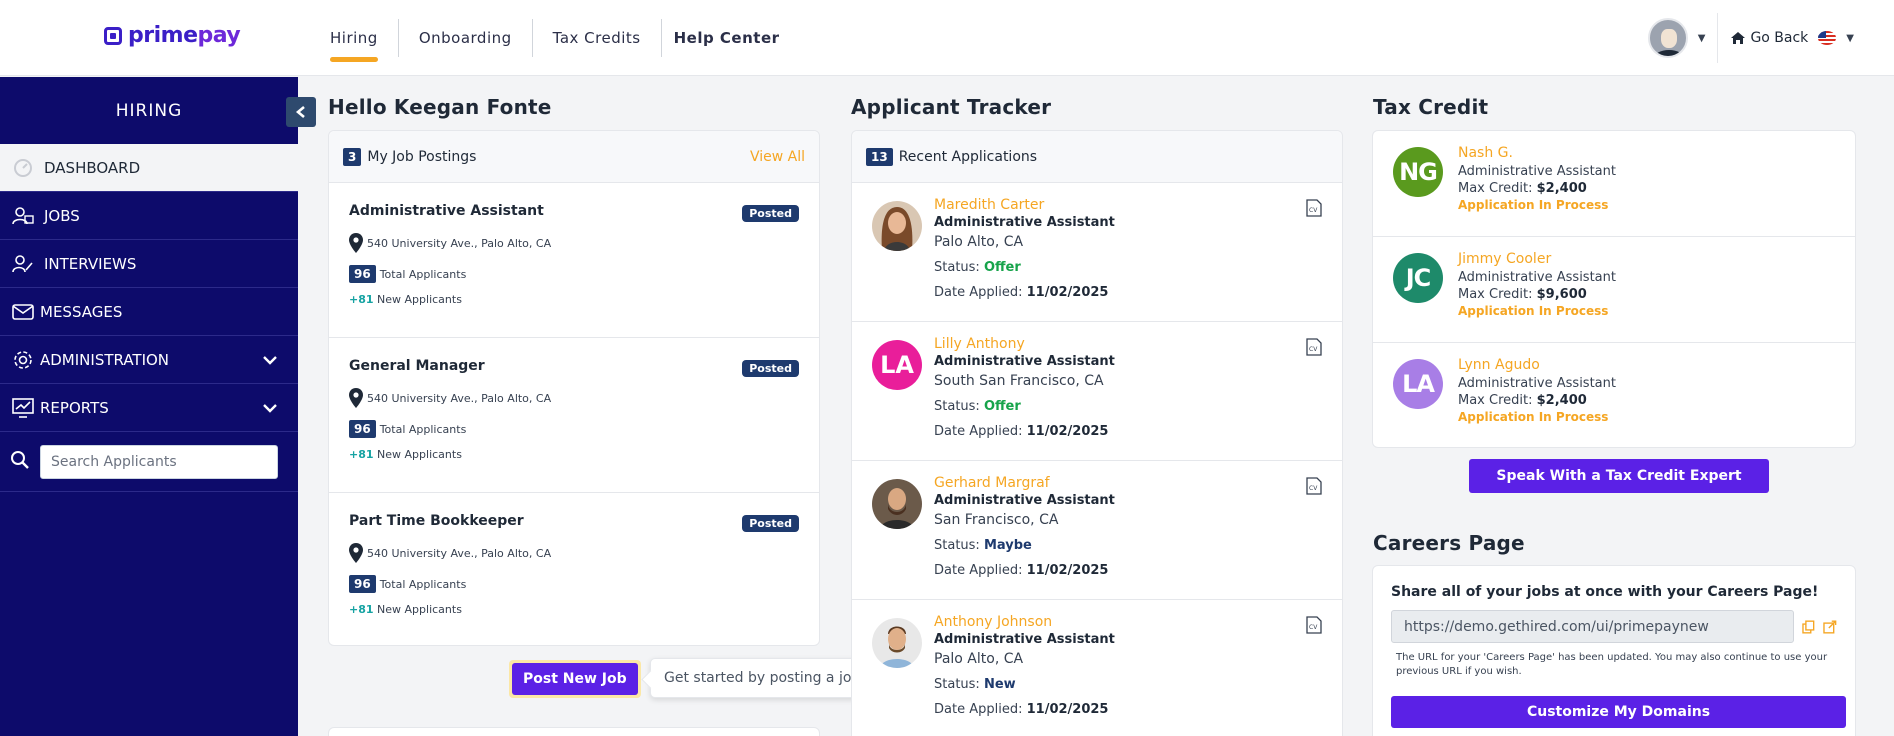 The image size is (1894, 736). I want to click on sidebar-title: HIRING, so click(149, 110).